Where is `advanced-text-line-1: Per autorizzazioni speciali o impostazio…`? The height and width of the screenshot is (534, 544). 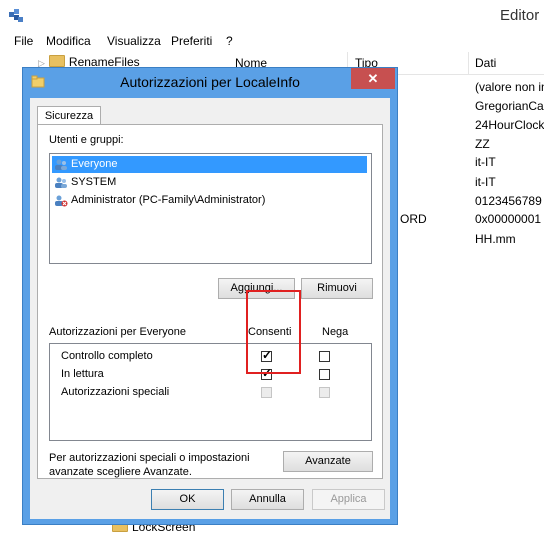
advanced-text-line-1: Per autorizzazioni speciali o impostazio… is located at coordinates (149, 458).